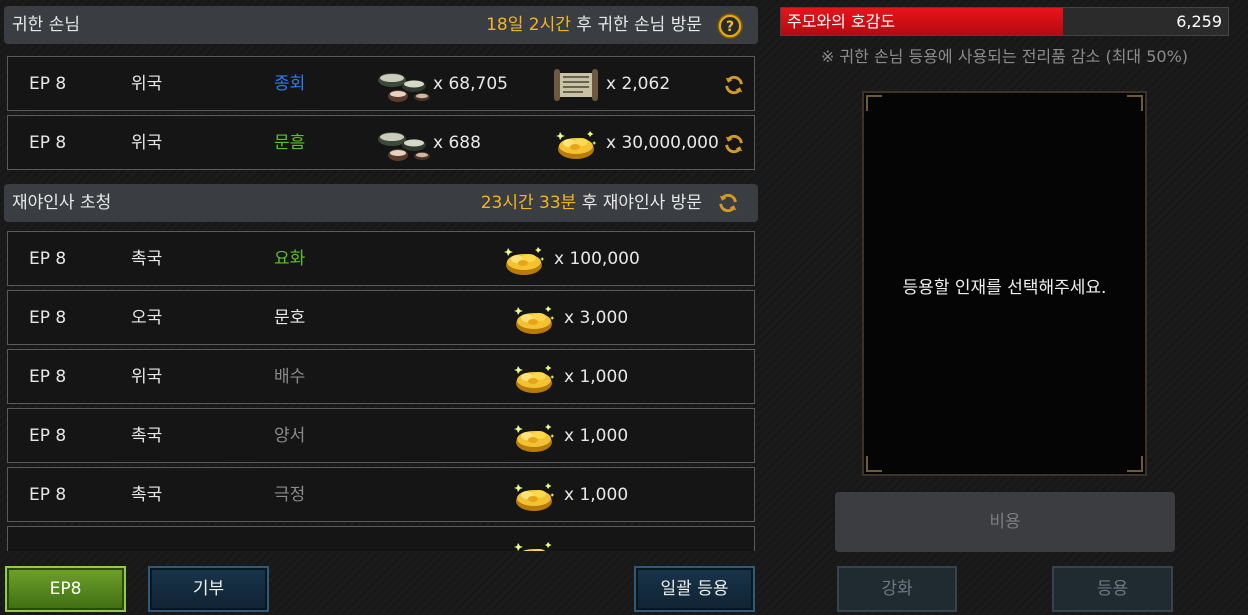 Image resolution: width=1248 pixels, height=615 pixels. I want to click on general-name: 요화, so click(290, 259).